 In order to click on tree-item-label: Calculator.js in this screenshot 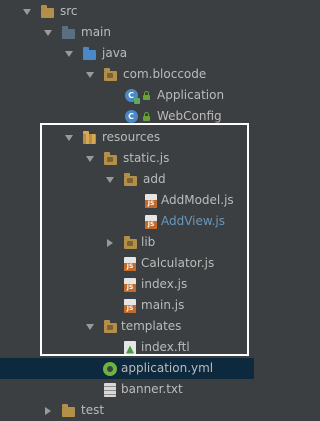, I will do `click(178, 263)`.